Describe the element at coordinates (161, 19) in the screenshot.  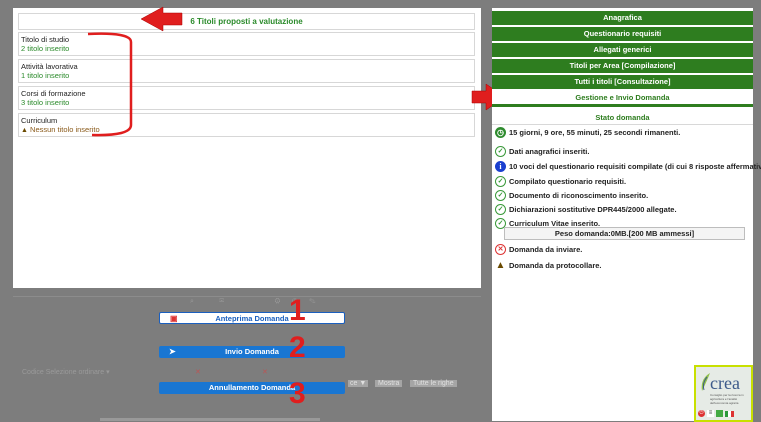
I see `red-arrow-left` at that location.